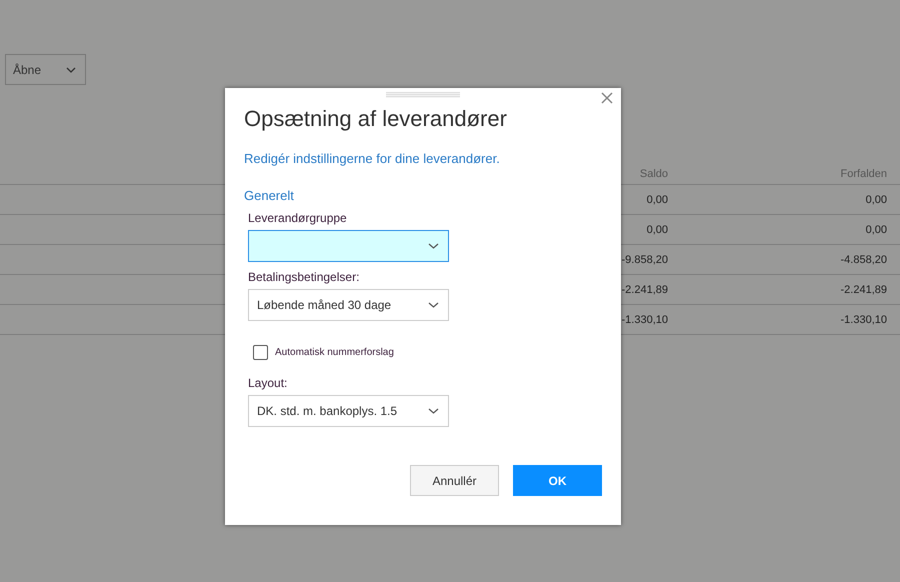 The height and width of the screenshot is (582, 900). I want to click on dialog-subtitle: Redigér indstillingerne for dine leverandører., so click(372, 158).